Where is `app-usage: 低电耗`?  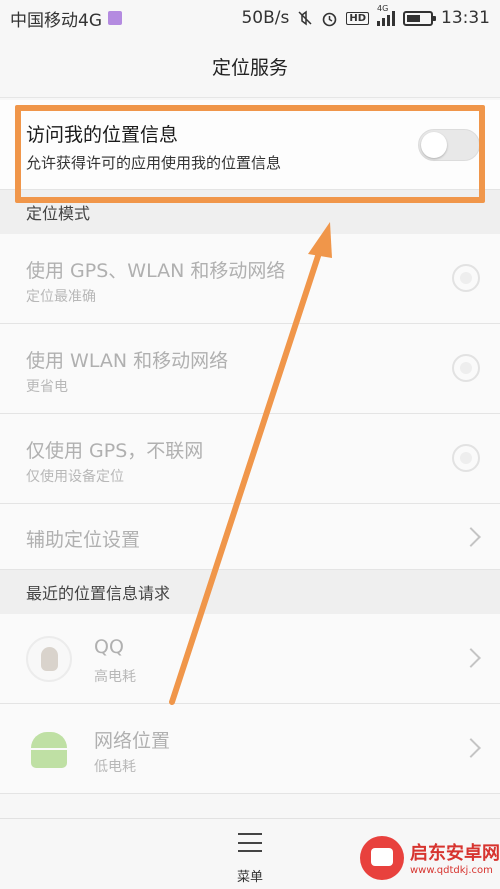
app-usage: 低电耗 is located at coordinates (115, 767).